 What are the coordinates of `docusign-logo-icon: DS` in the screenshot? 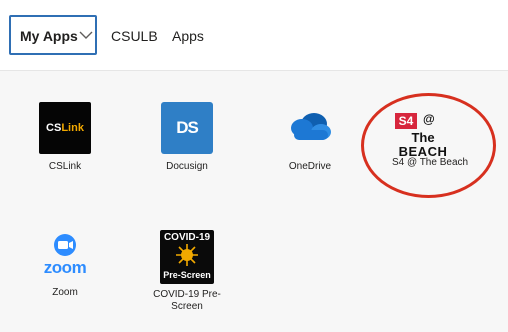 It's located at (187, 128).